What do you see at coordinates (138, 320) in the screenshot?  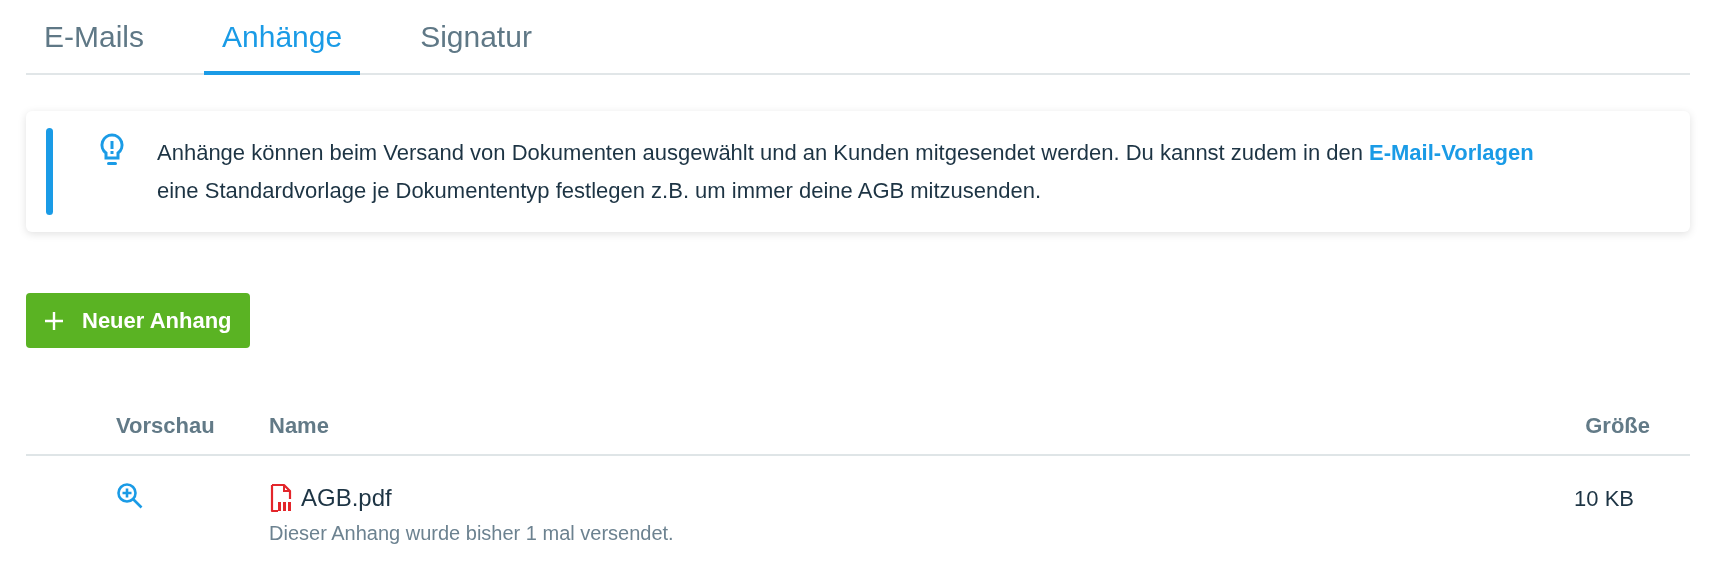 I see `new-attachment-button: Neuer Anhang` at bounding box center [138, 320].